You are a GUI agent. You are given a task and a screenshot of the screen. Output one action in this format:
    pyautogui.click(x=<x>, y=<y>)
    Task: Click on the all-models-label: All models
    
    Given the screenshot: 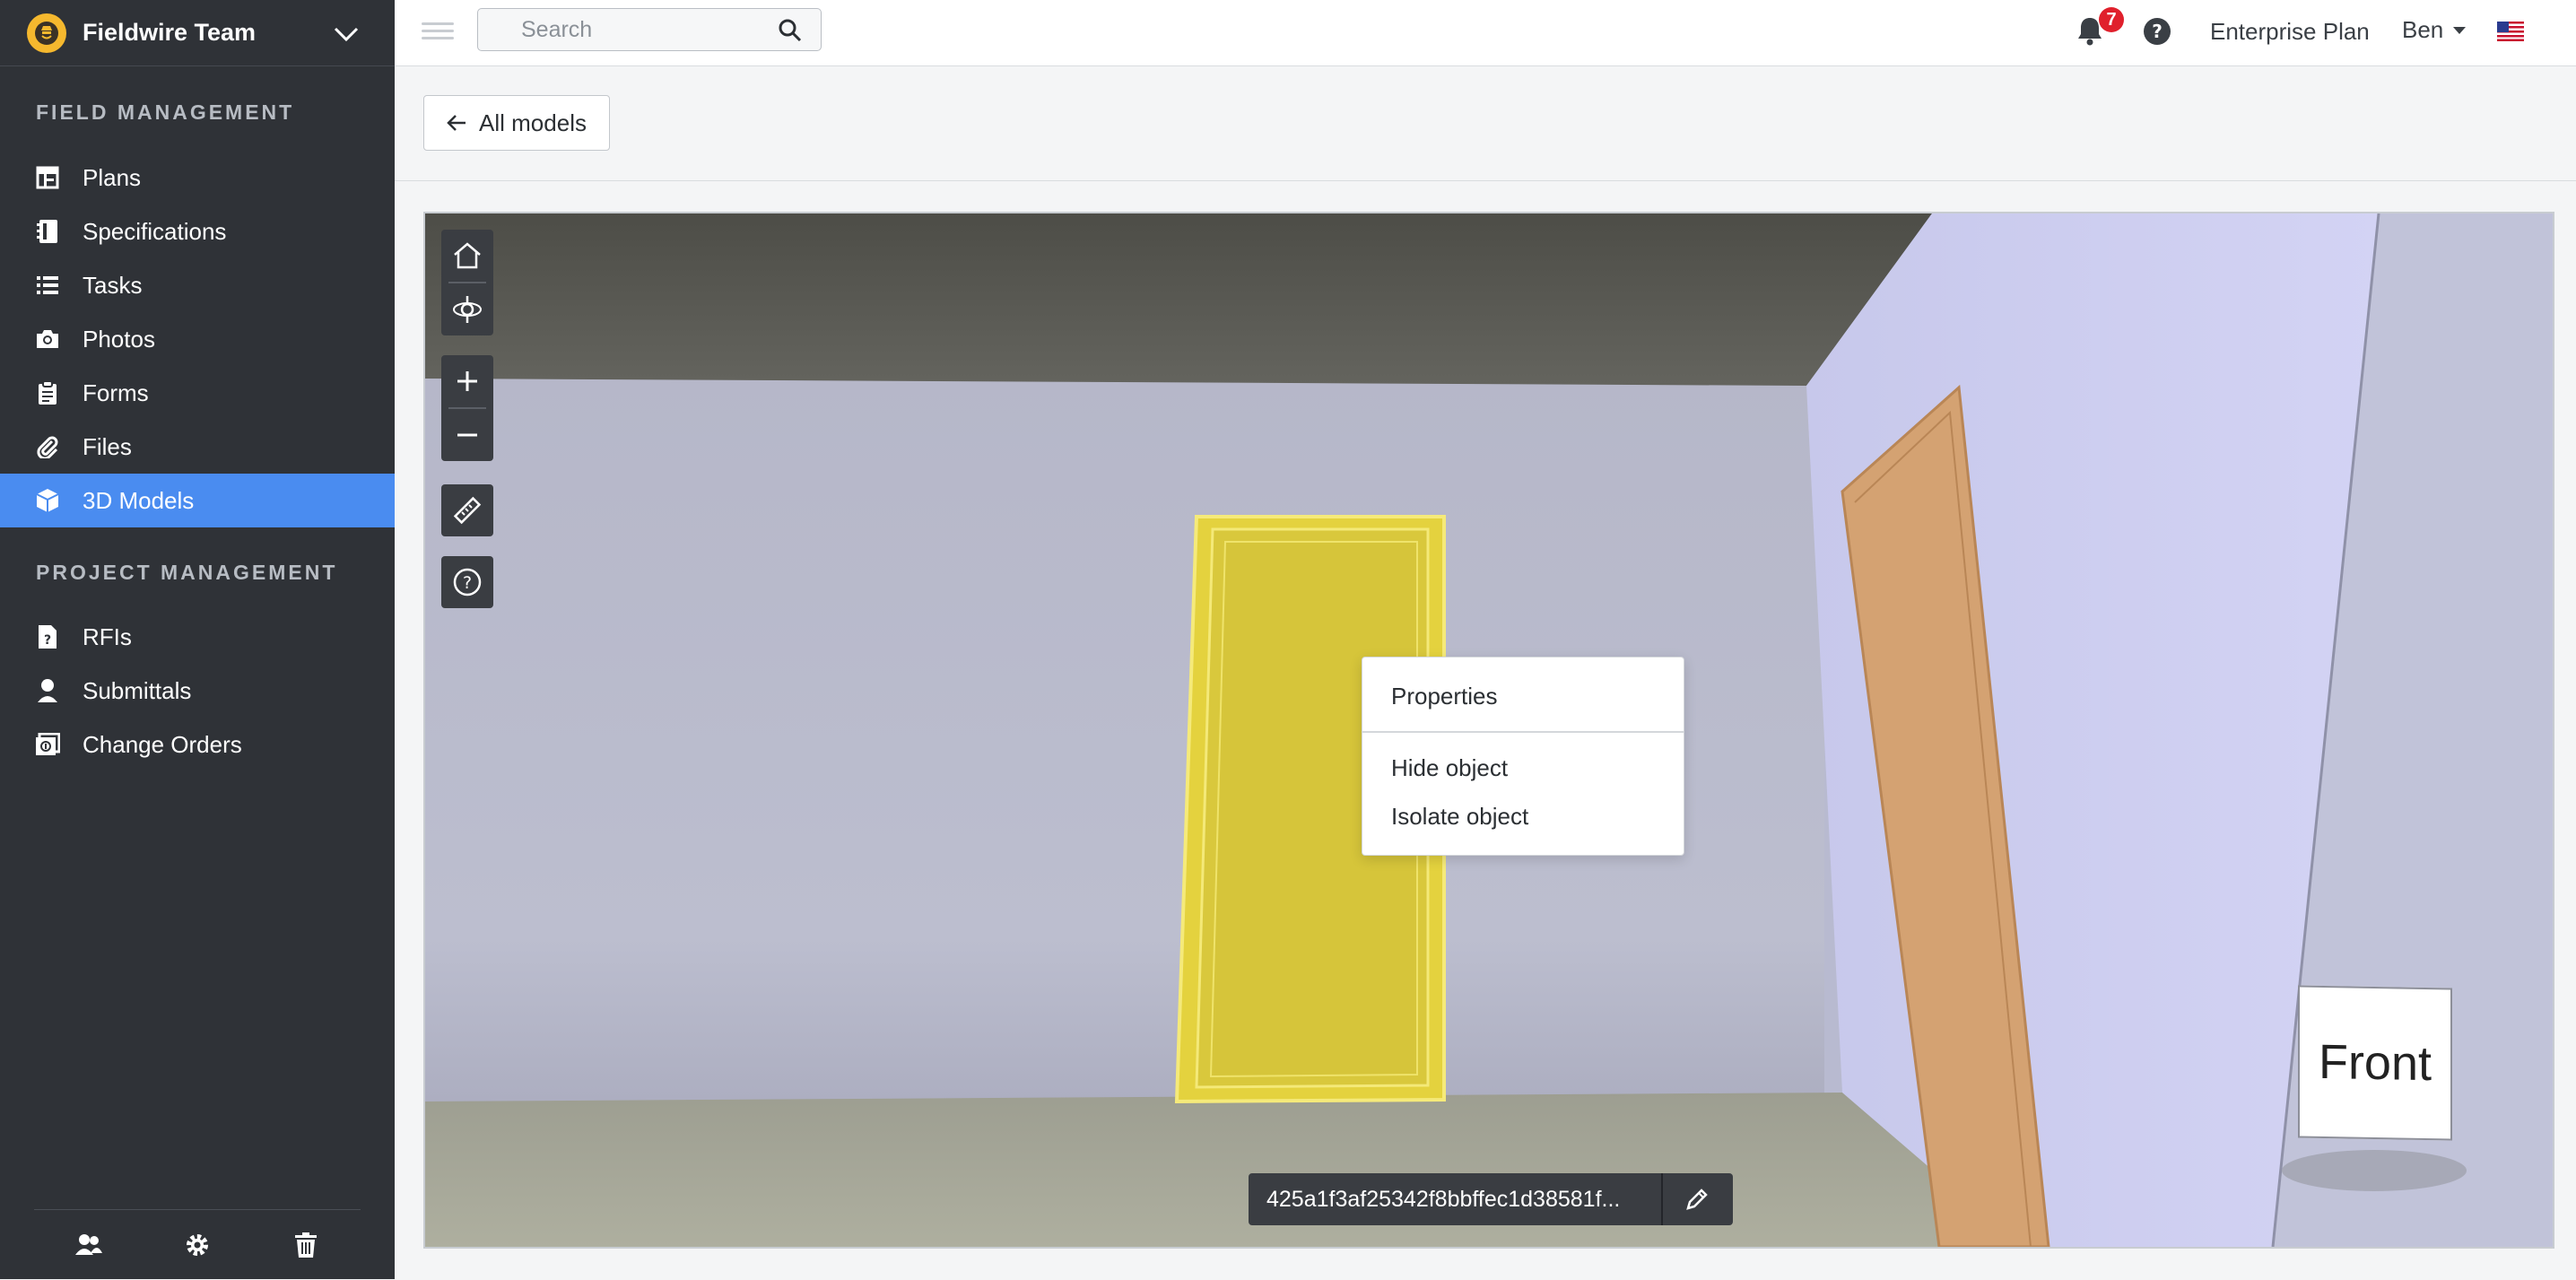 What is the action you would take?
    pyautogui.click(x=533, y=122)
    